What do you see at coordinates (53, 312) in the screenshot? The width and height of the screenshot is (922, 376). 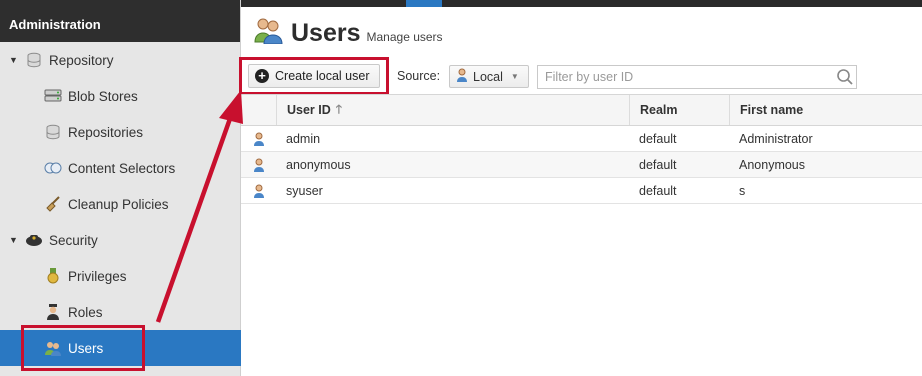 I see `role-icon` at bounding box center [53, 312].